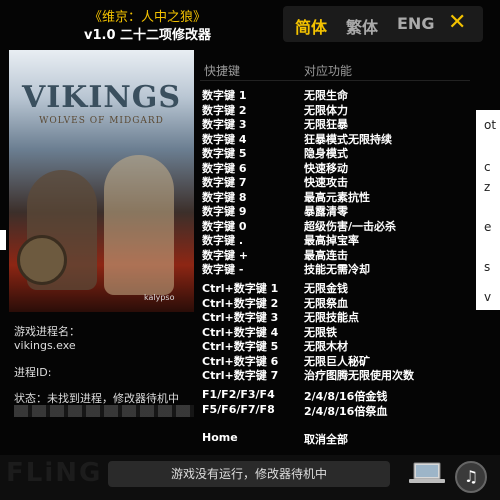 This screenshot has height=500, width=500. I want to click on function-hotkey-key: F5/F6/F7/F8, so click(238, 409).